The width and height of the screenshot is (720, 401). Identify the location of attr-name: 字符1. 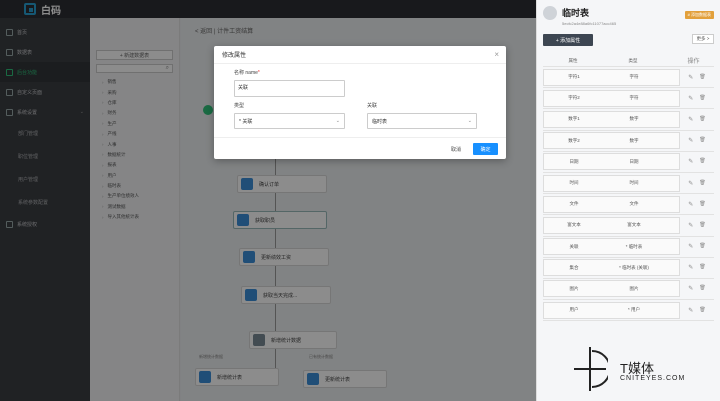
(574, 77).